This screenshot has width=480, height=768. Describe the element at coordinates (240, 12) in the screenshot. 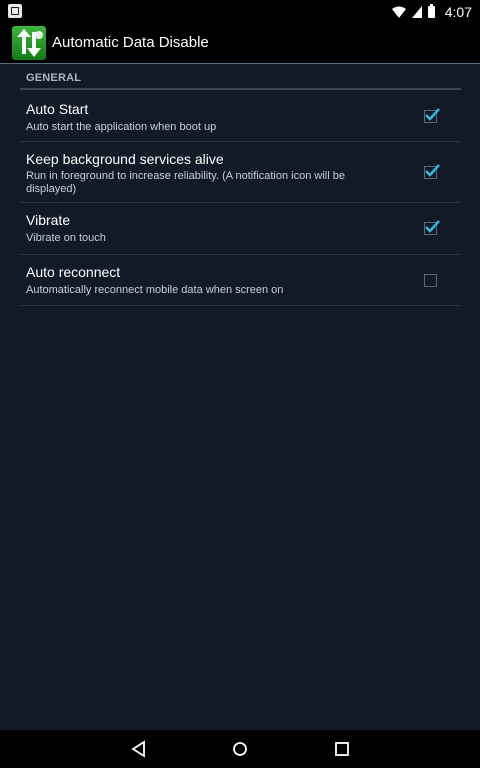

I see `status-bar: 4:07` at that location.